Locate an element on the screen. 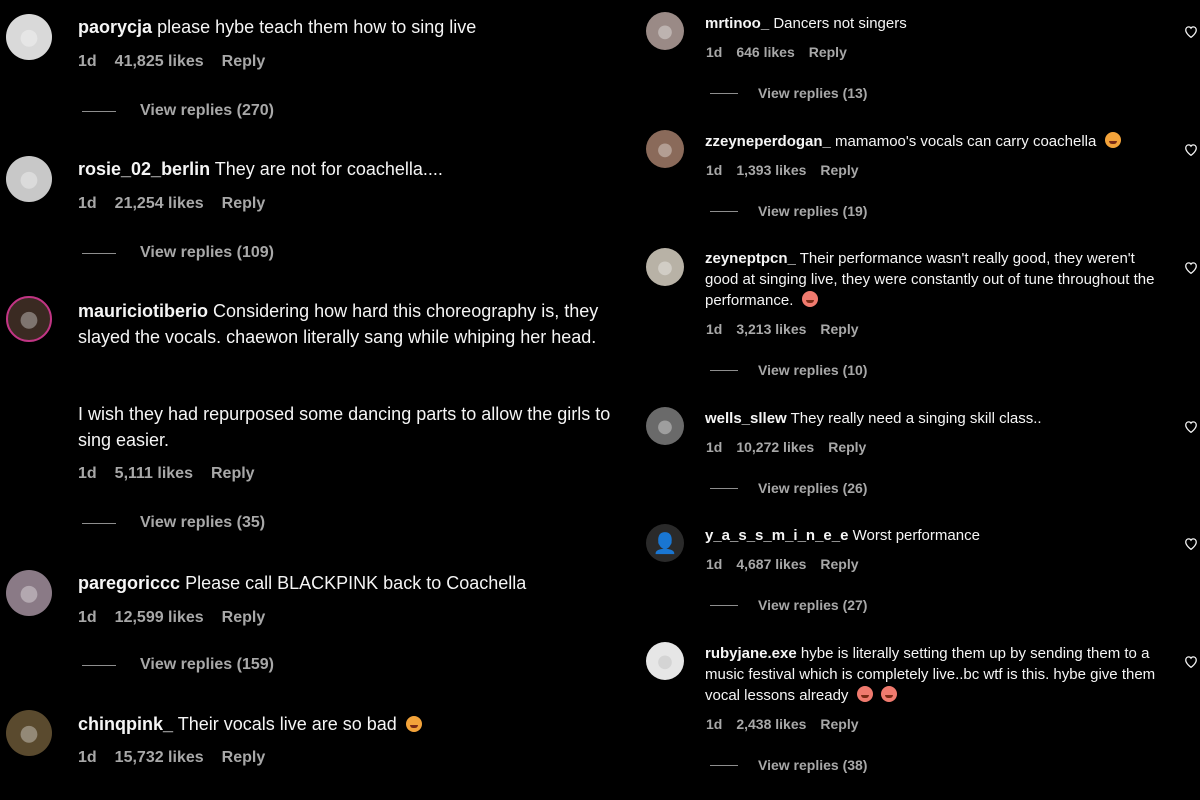 This screenshot has width=1200, height=800. comment-likes: 21,254 likes is located at coordinates (159, 204).